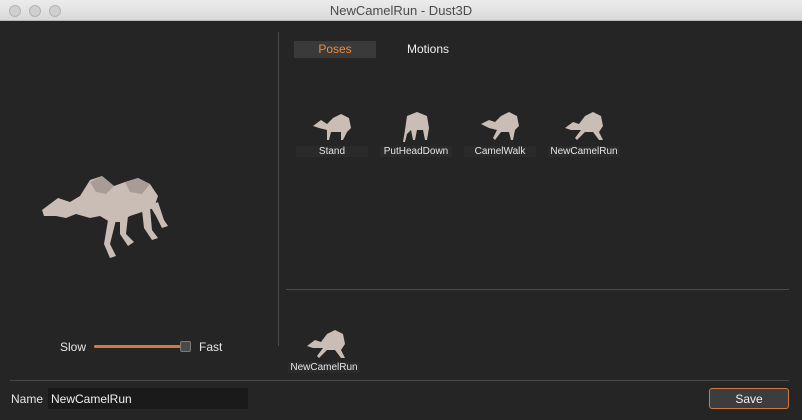 Image resolution: width=802 pixels, height=420 pixels. I want to click on pose-item-camel-walk: CamelWalk, so click(500, 132).